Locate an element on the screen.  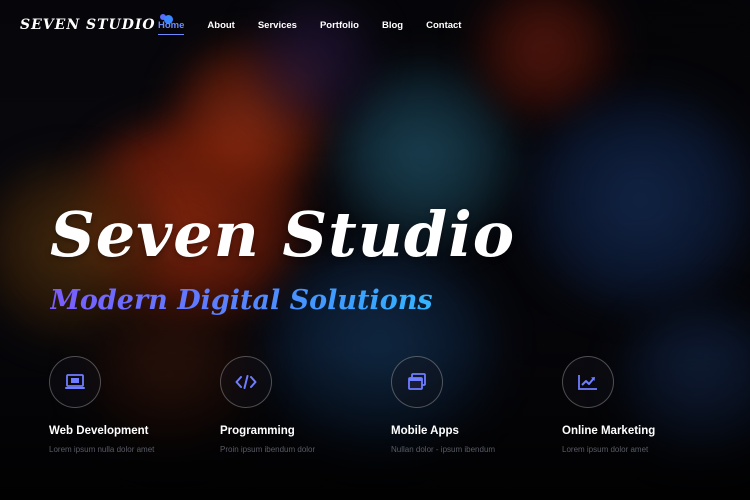
hero-subtitle: Modern Digital Solutions is located at coordinates (241, 300).